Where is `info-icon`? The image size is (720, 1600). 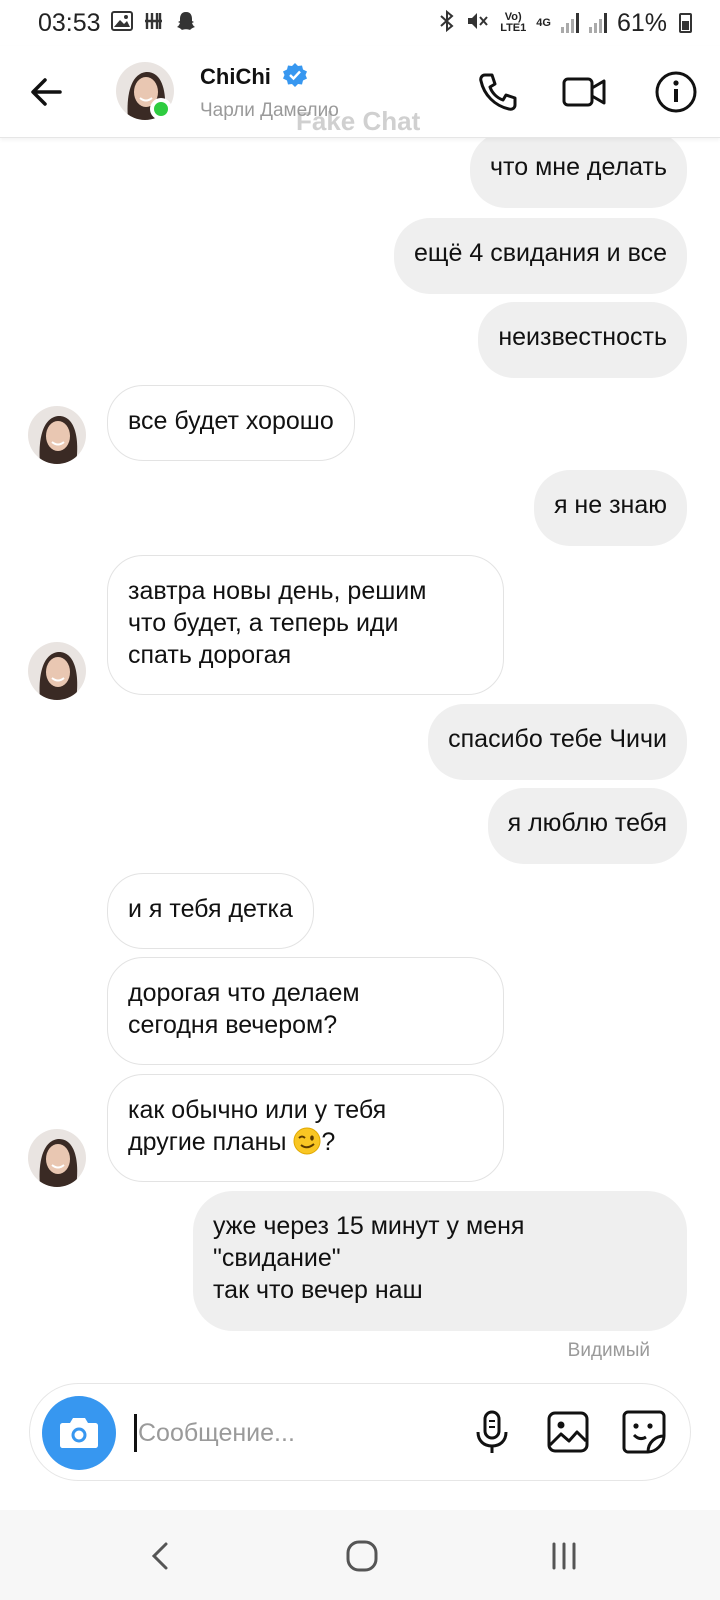
info-icon is located at coordinates (676, 92).